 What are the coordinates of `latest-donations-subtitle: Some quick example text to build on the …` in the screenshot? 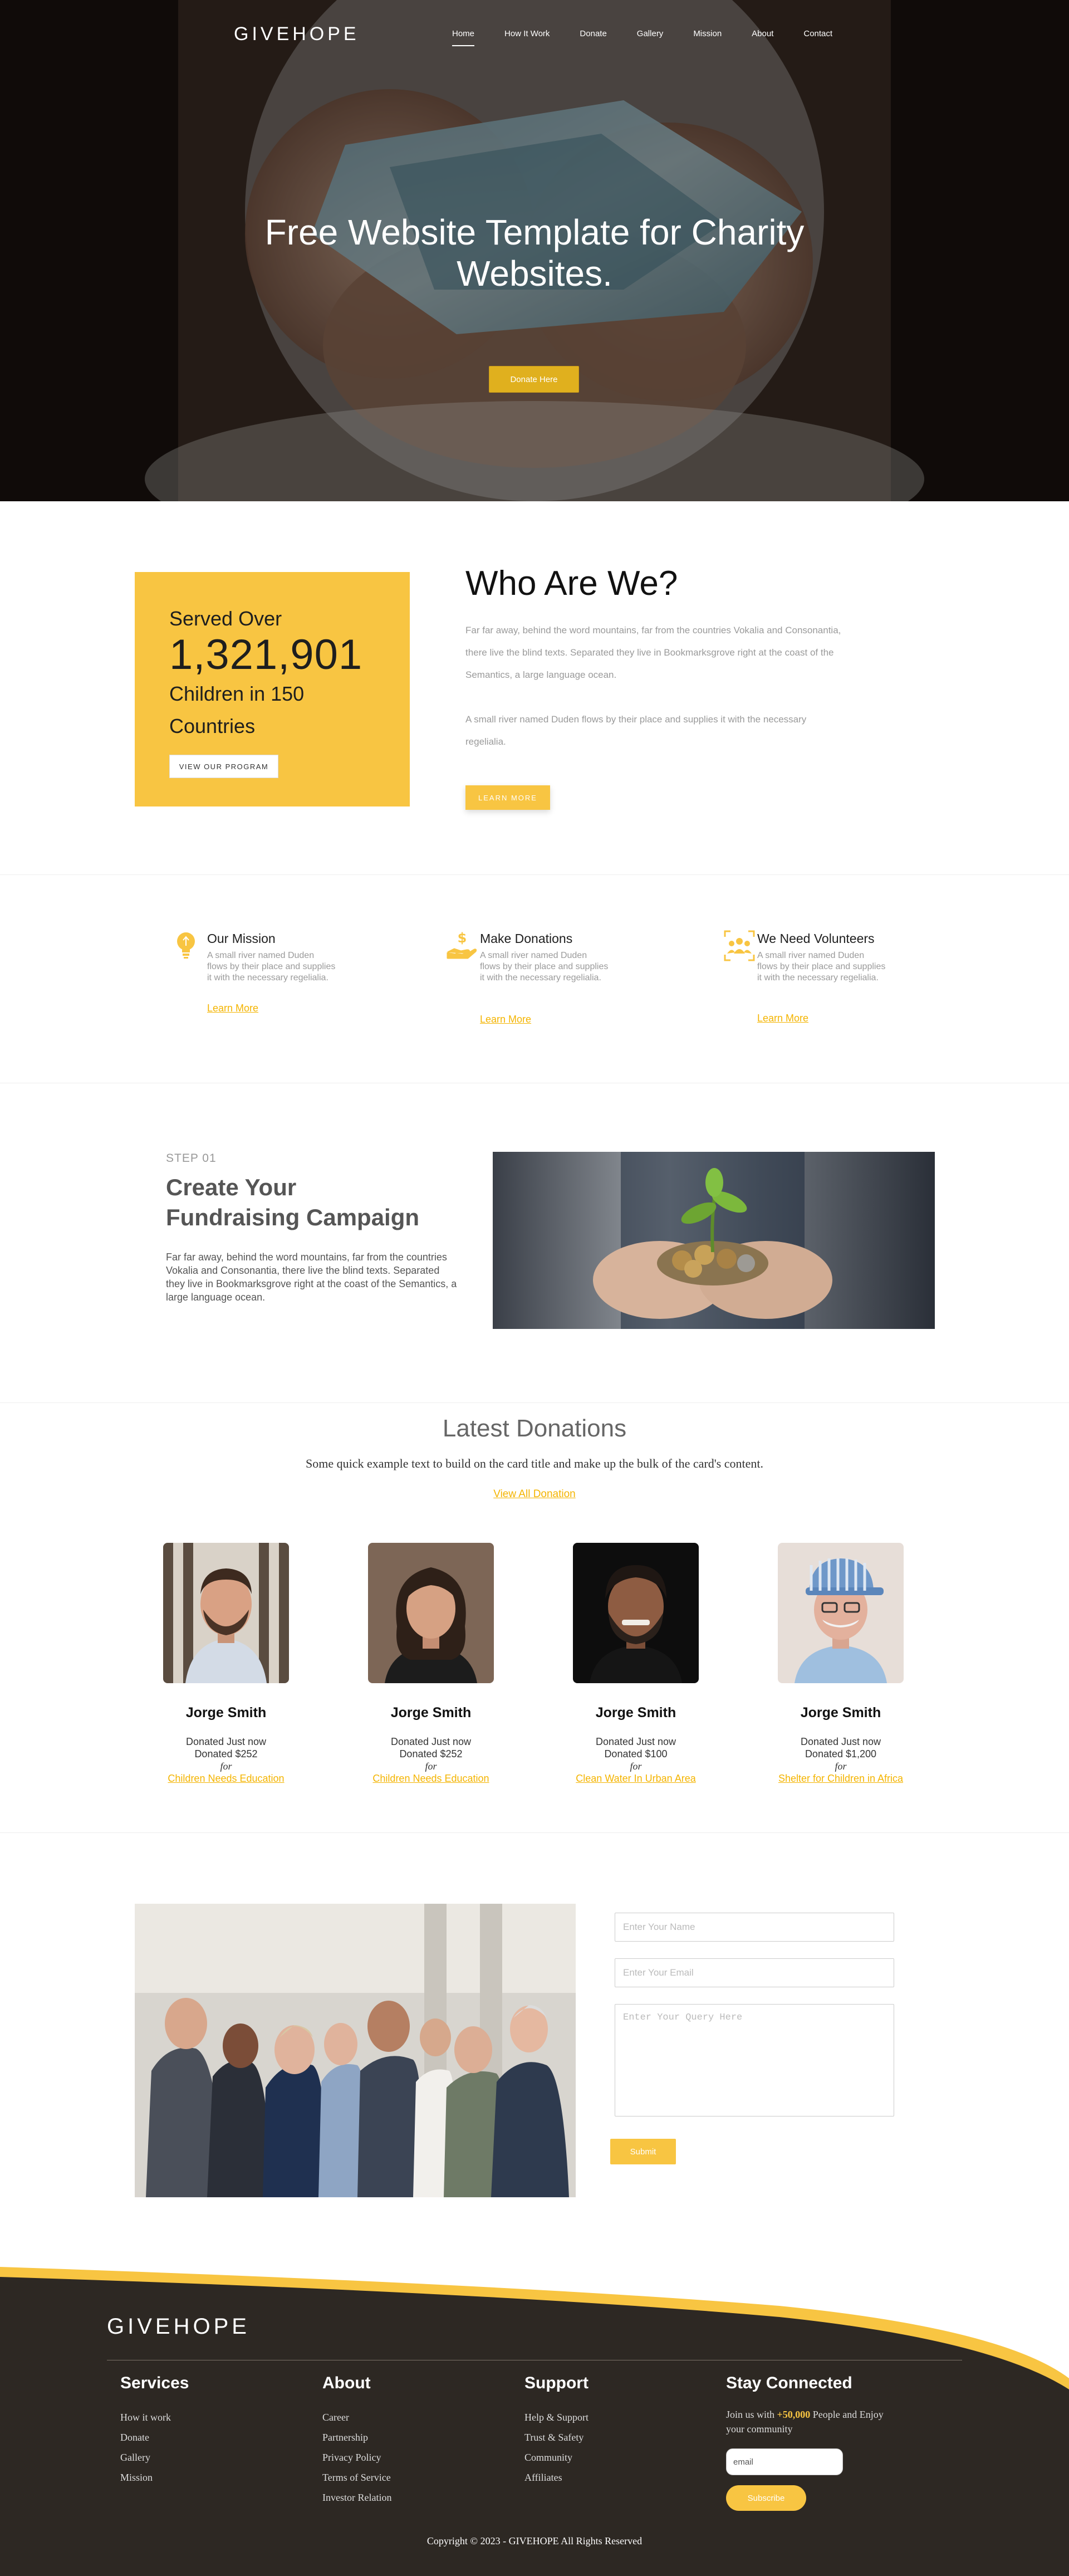 It's located at (534, 1463).